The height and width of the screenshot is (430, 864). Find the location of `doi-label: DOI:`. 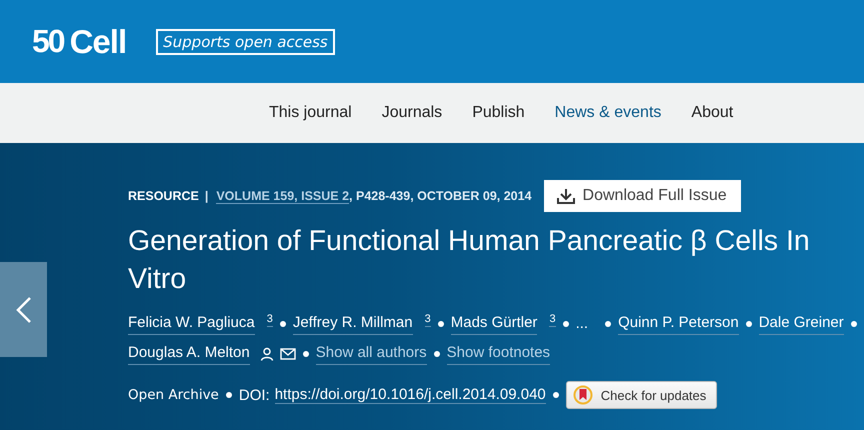

doi-label: DOI: is located at coordinates (254, 395).